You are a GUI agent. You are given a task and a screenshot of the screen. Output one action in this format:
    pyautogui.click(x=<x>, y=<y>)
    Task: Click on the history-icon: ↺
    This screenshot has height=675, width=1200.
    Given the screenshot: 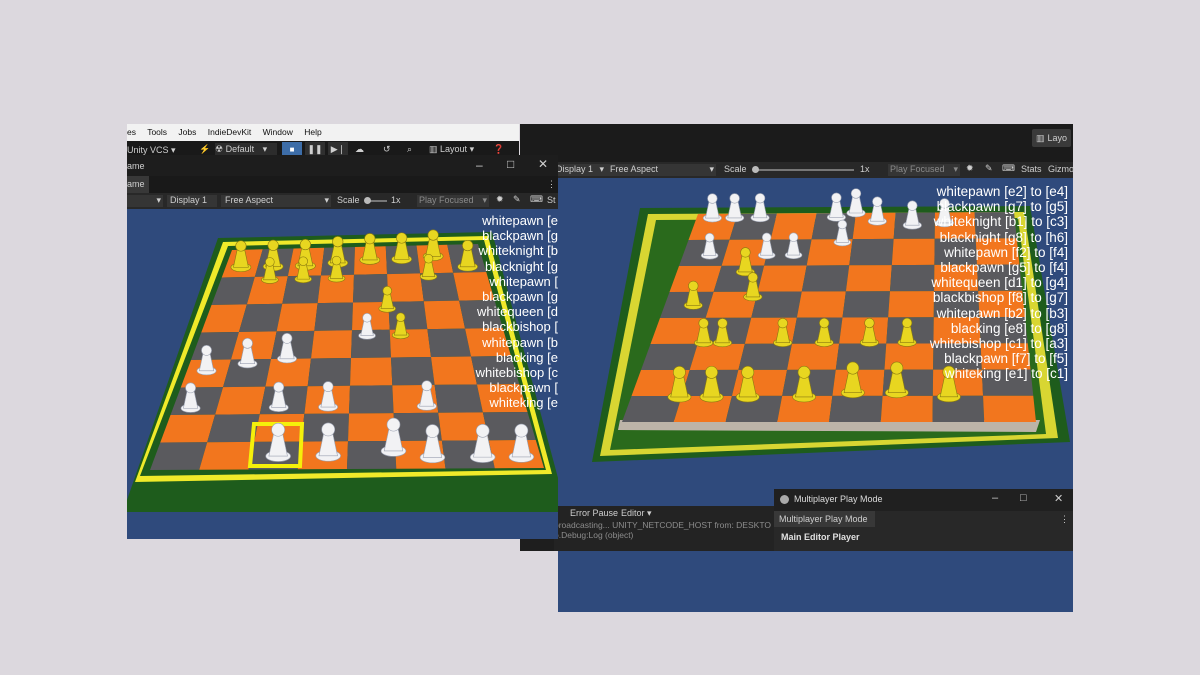 What is the action you would take?
    pyautogui.click(x=387, y=149)
    